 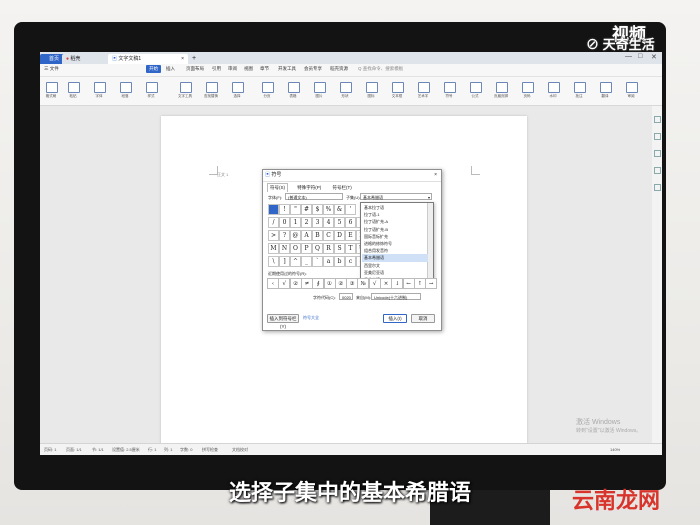 What do you see at coordinates (51, 69) in the screenshot?
I see `menu-file: 三 文件` at bounding box center [51, 69].